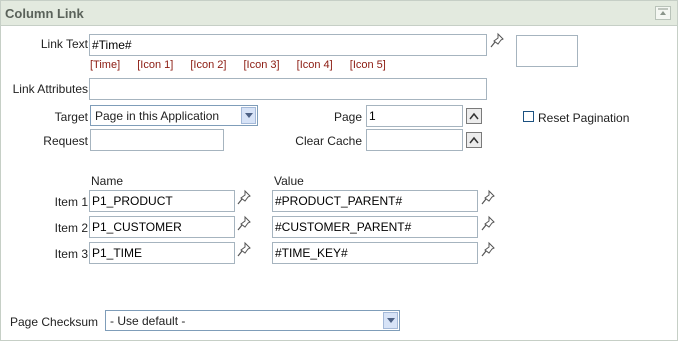 This screenshot has width=678, height=341. What do you see at coordinates (289, 181) in the screenshot?
I see `value-column-header: Value` at bounding box center [289, 181].